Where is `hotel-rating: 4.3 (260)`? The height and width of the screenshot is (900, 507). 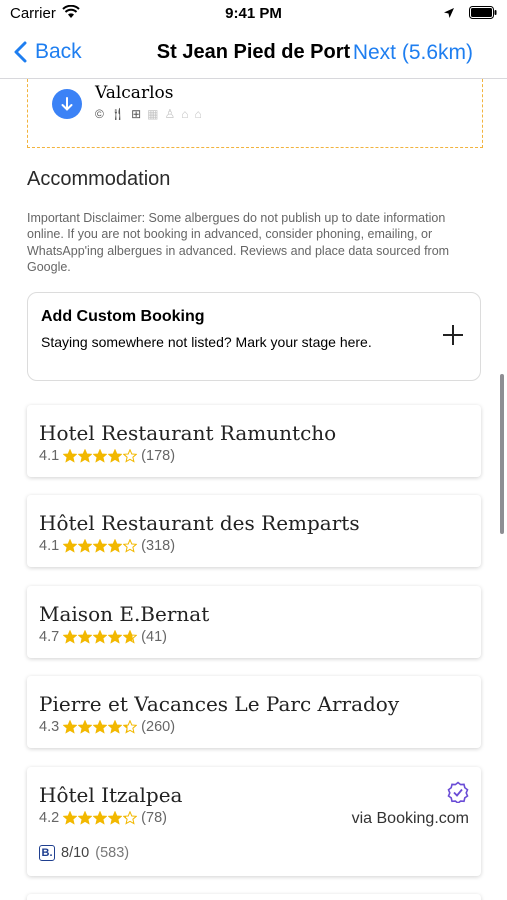
hotel-rating: 4.3 (260) is located at coordinates (107, 727).